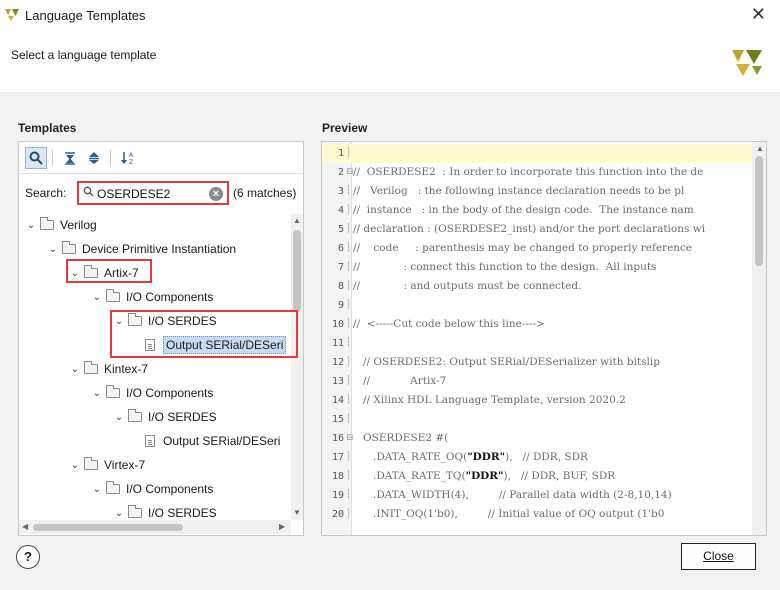  What do you see at coordinates (758, 14) in the screenshot?
I see `window-close-icon: ✕` at bounding box center [758, 14].